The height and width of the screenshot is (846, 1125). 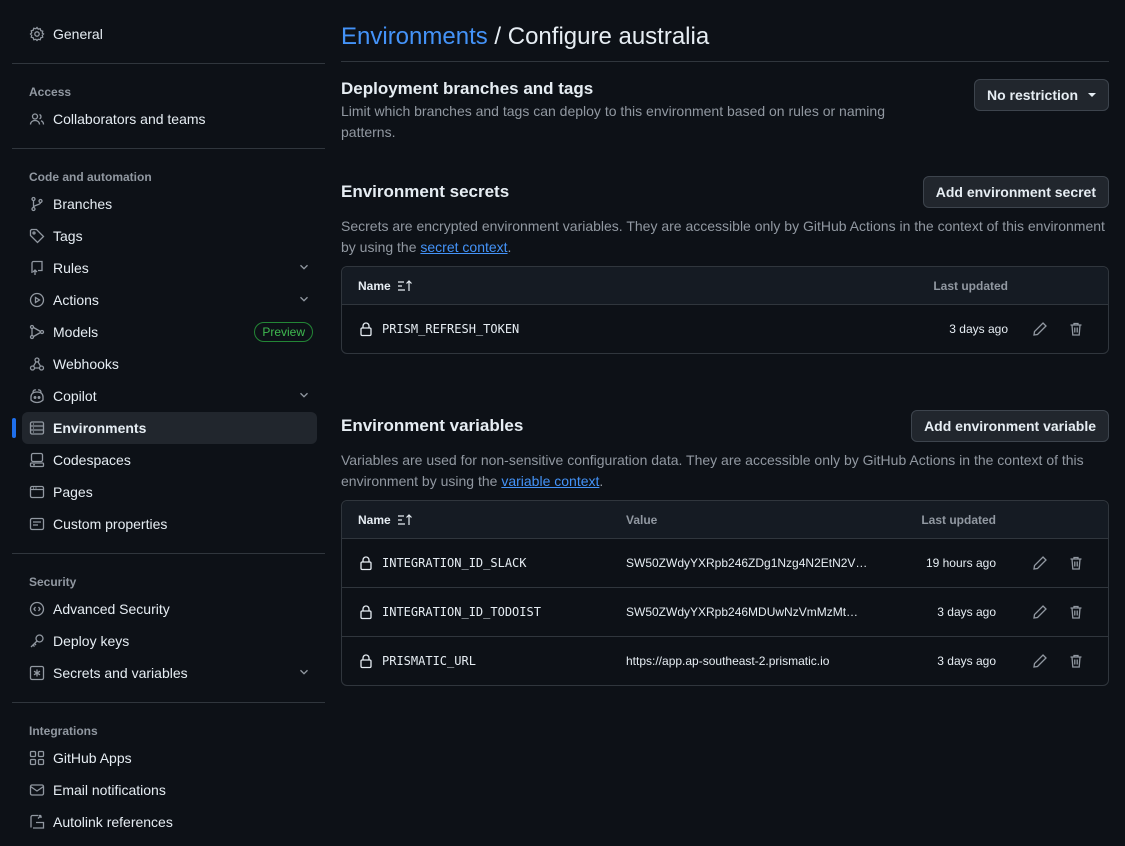 I want to click on sidebar-item-secrets-variables: Secrets and variables, so click(x=168, y=673).